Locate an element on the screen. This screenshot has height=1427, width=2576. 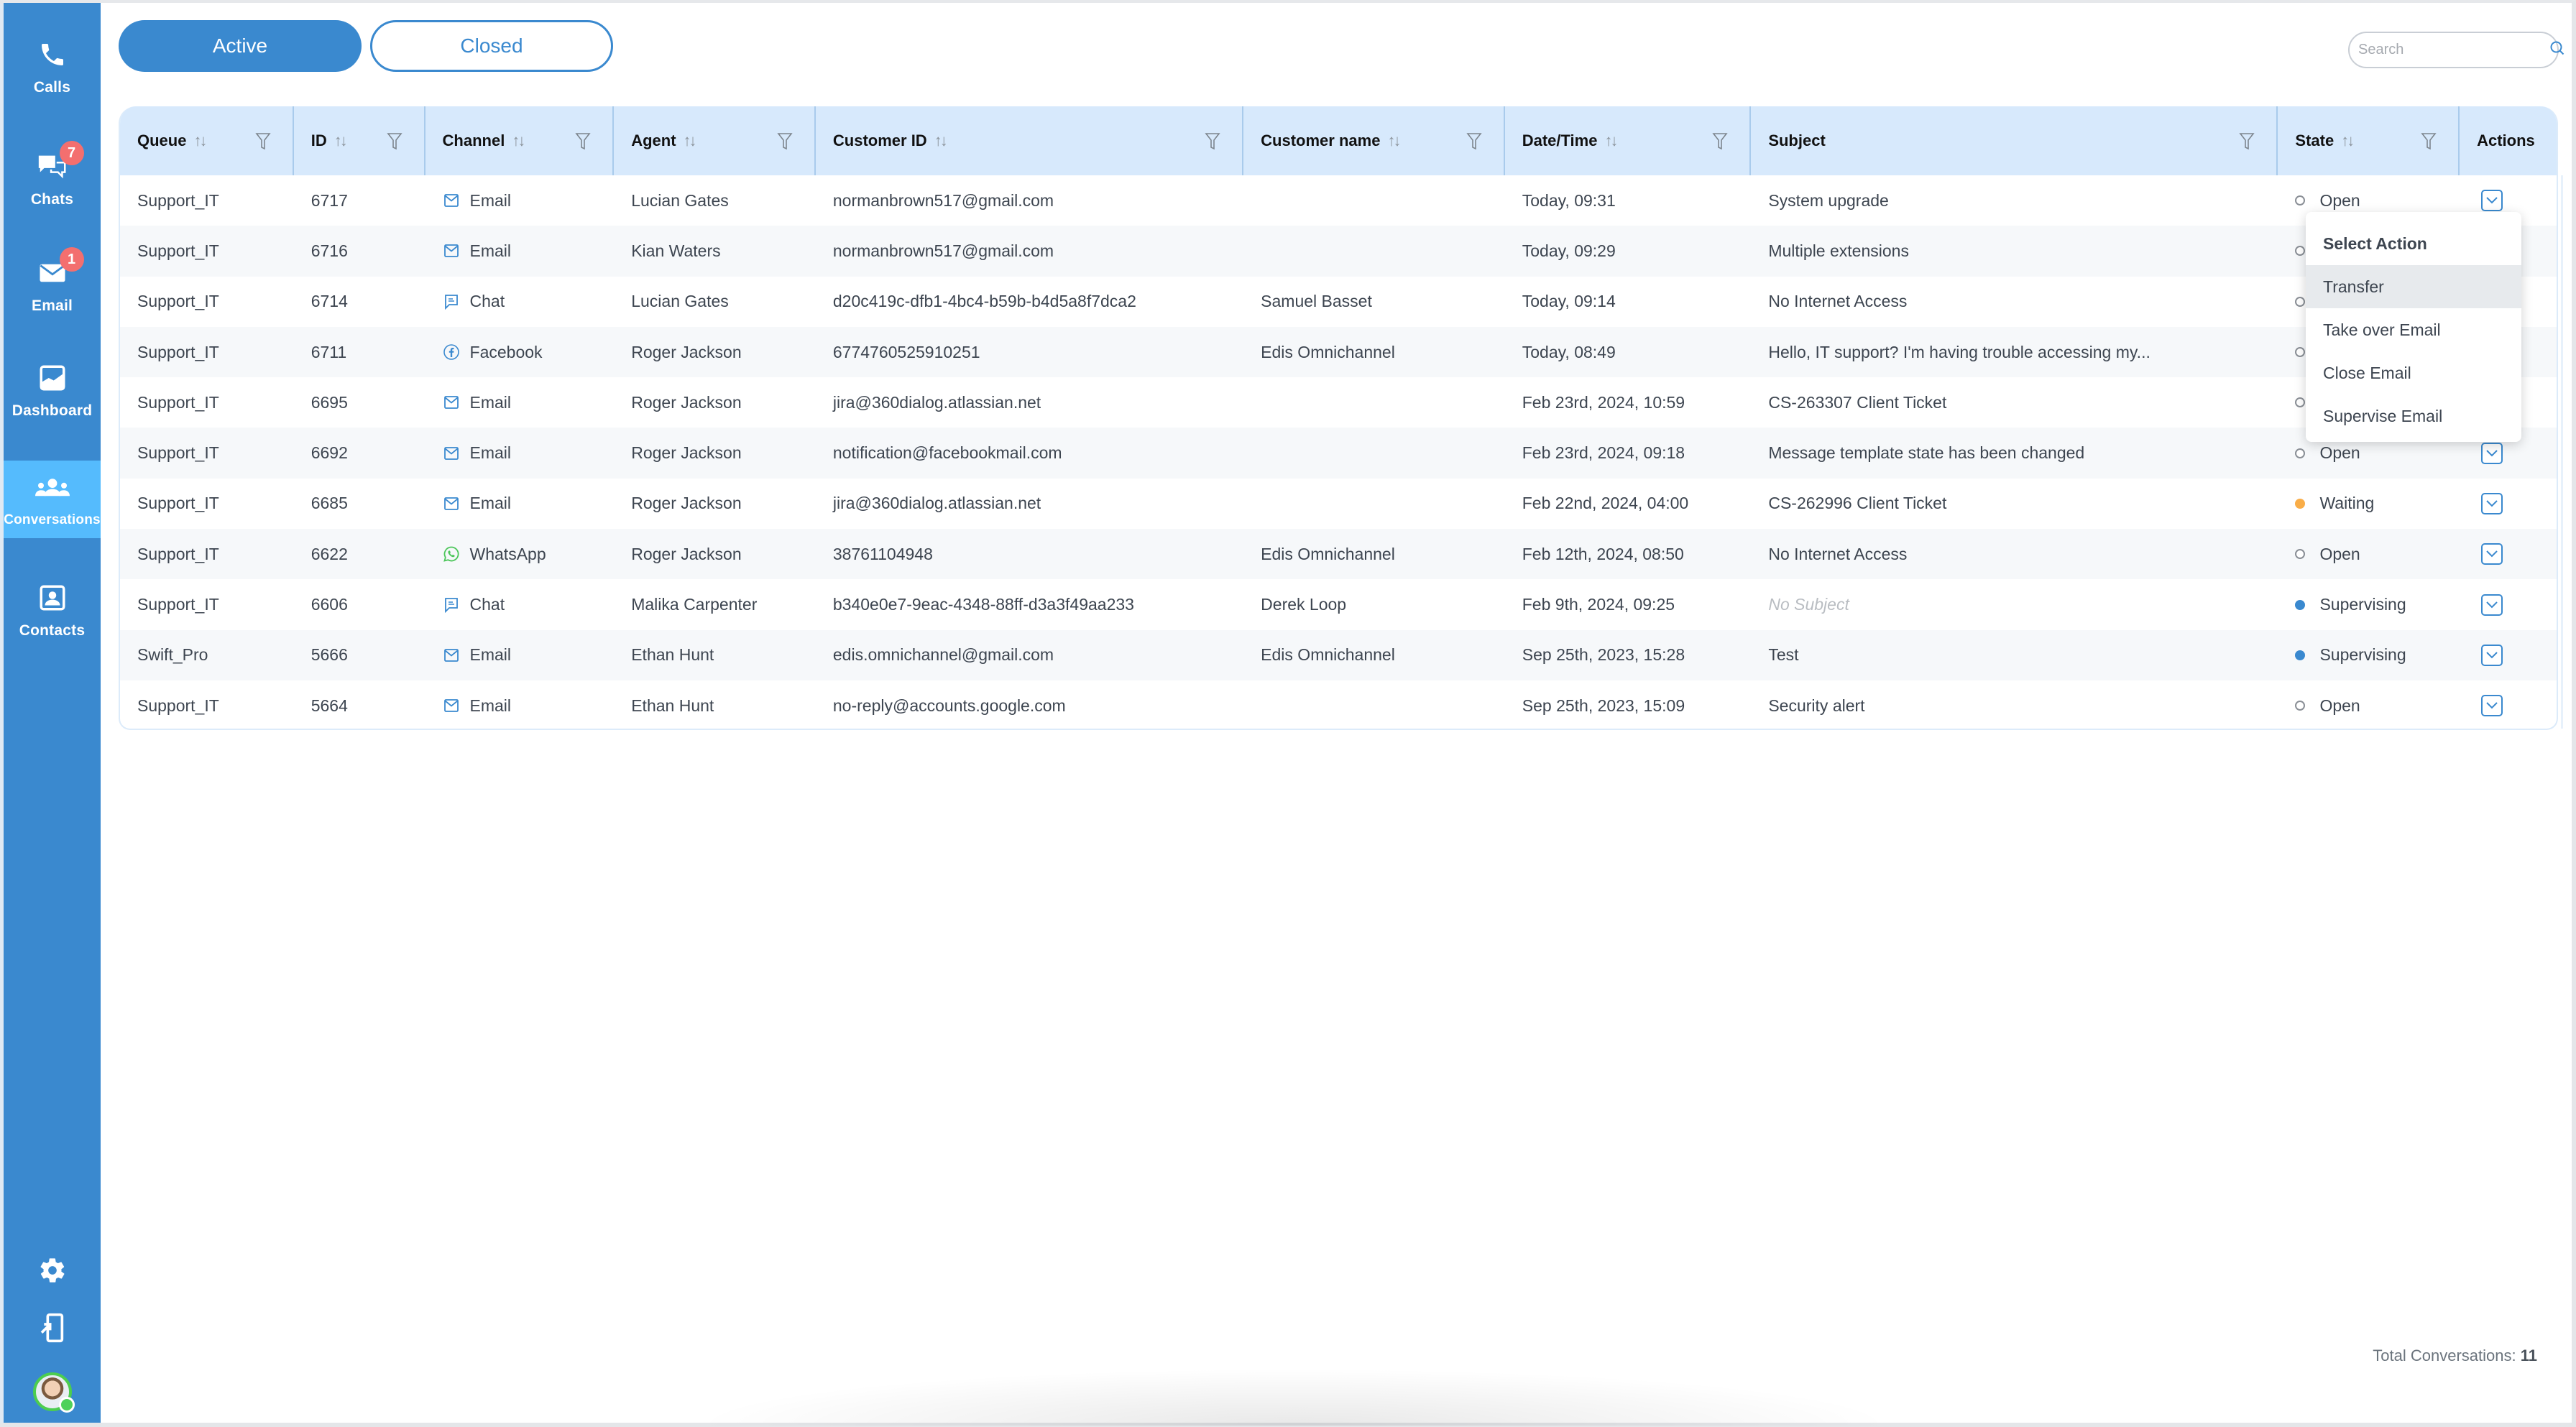
sidebar-item-dashboard: Dashboard is located at coordinates (52, 390).